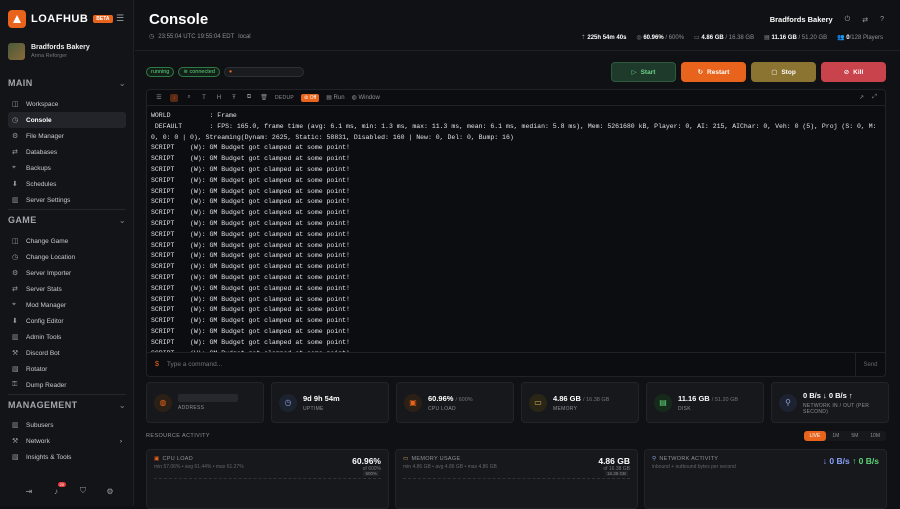 The height and width of the screenshot is (509, 900). I want to click on sidebar-item-label: Dump Reader, so click(46, 385).